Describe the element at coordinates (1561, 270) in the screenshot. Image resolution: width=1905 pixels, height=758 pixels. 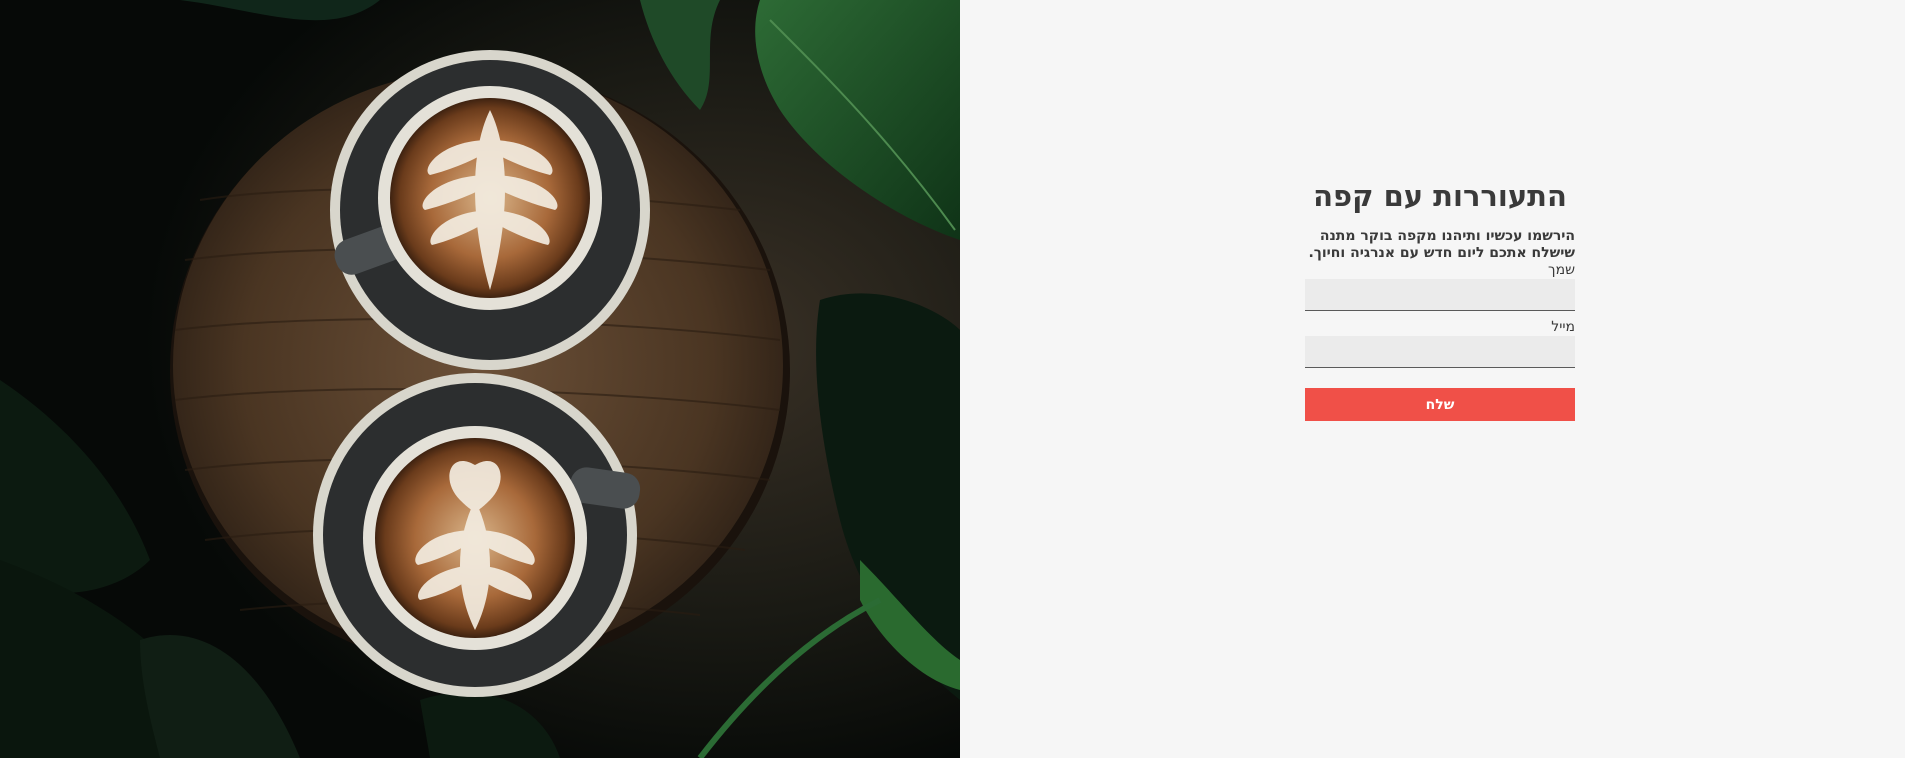
I see `name-label: שמך` at that location.